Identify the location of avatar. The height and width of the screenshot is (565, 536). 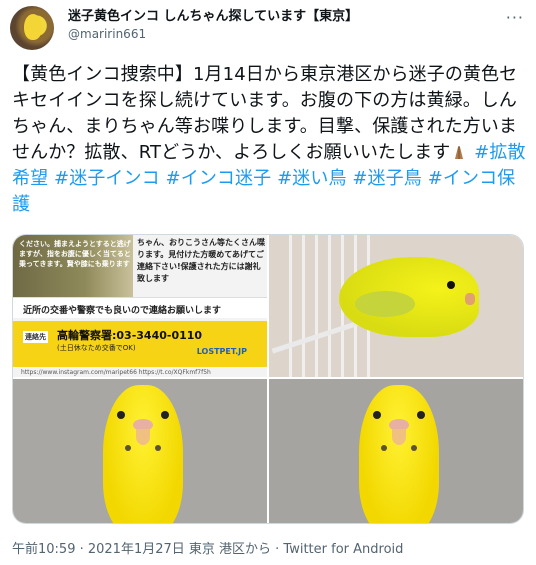
(32, 28).